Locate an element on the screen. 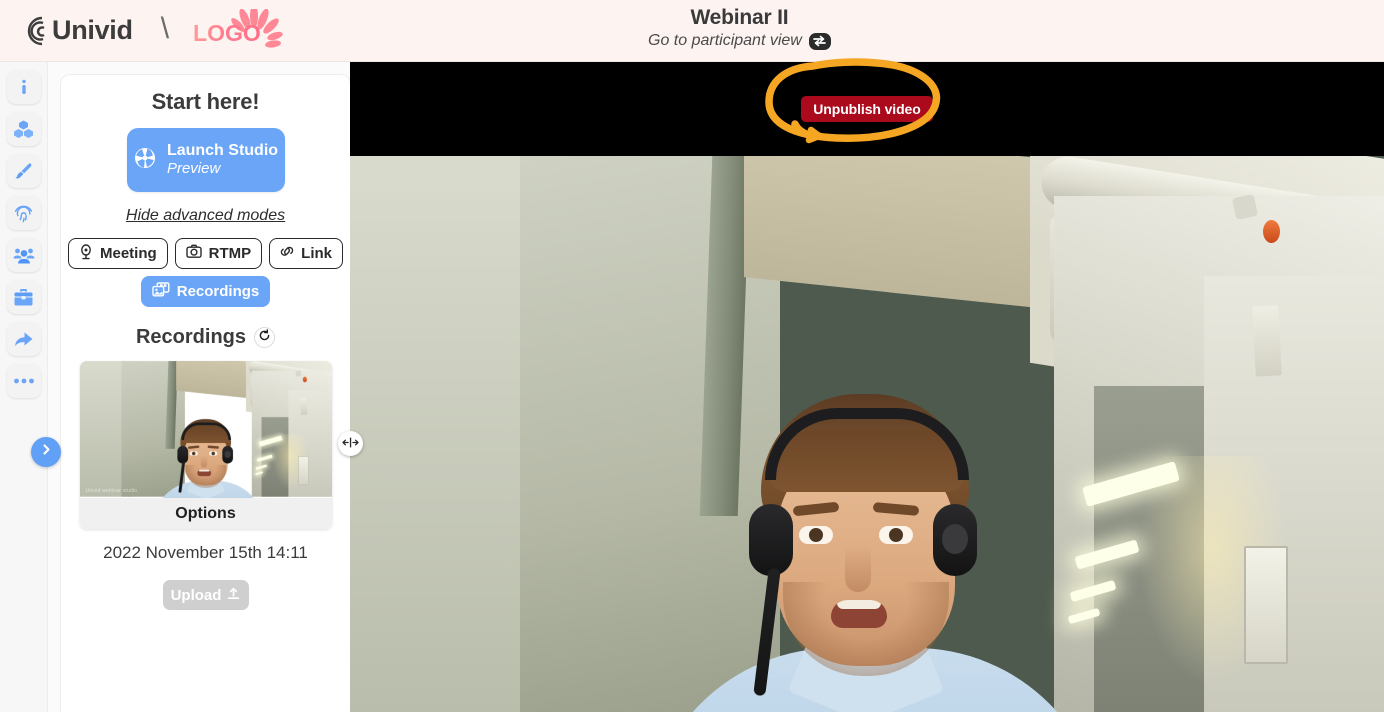  mode-label-meeting: Meeting is located at coordinates (128, 253).